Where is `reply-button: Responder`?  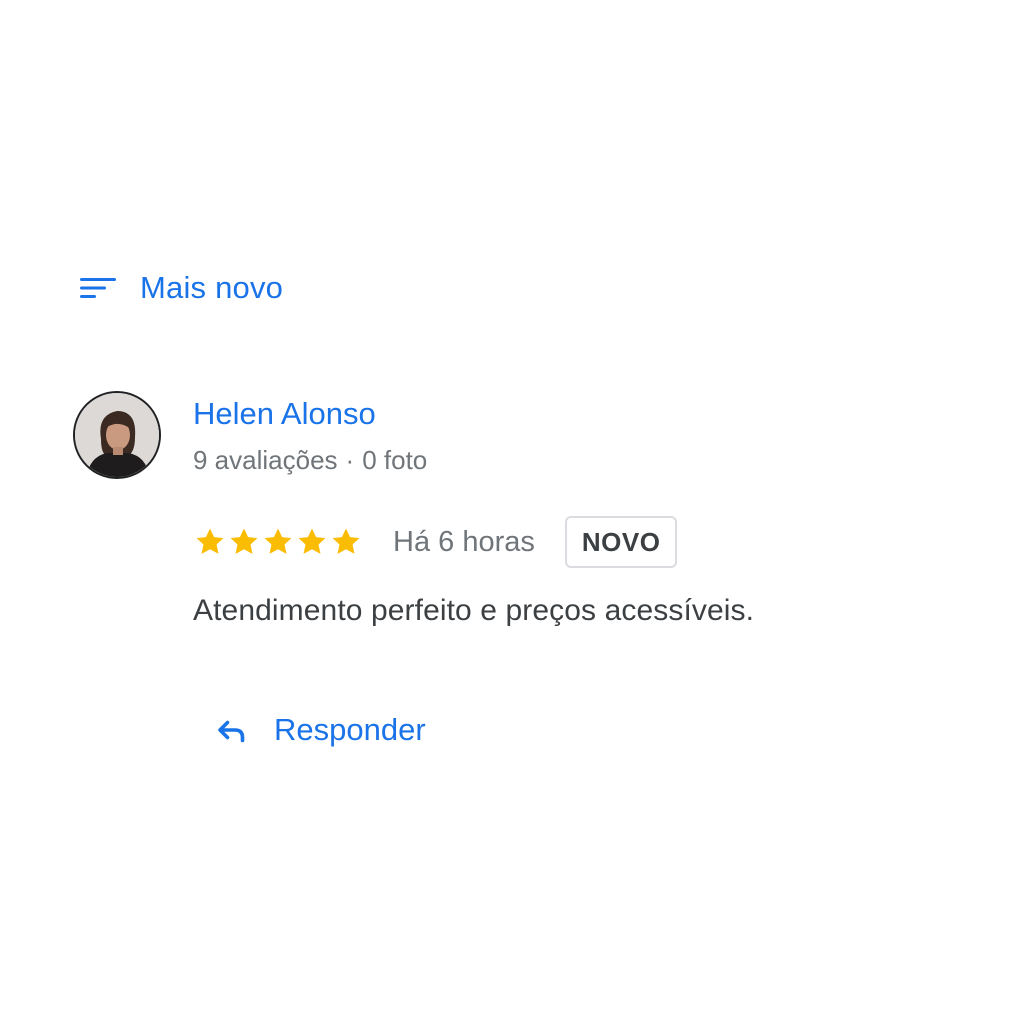
reply-button: Responder is located at coordinates (320, 730).